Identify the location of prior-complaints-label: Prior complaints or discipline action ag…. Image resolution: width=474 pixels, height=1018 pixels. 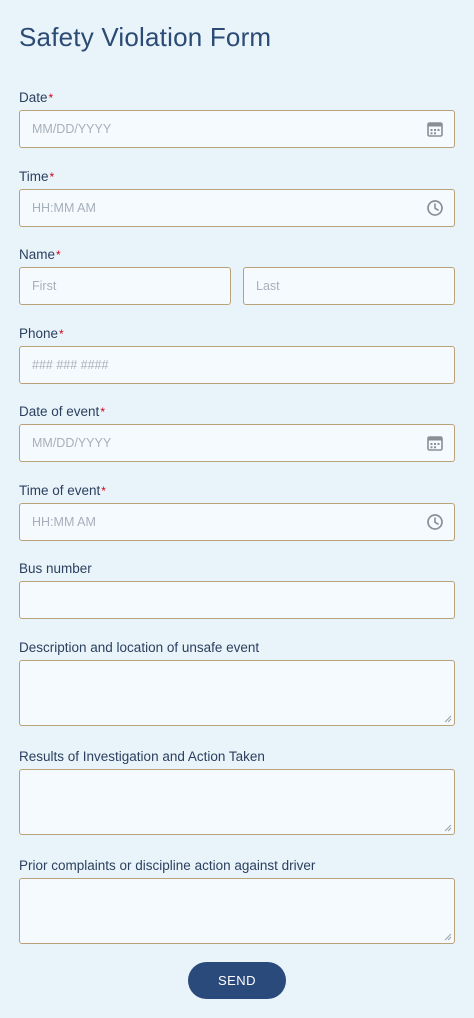
(167, 865).